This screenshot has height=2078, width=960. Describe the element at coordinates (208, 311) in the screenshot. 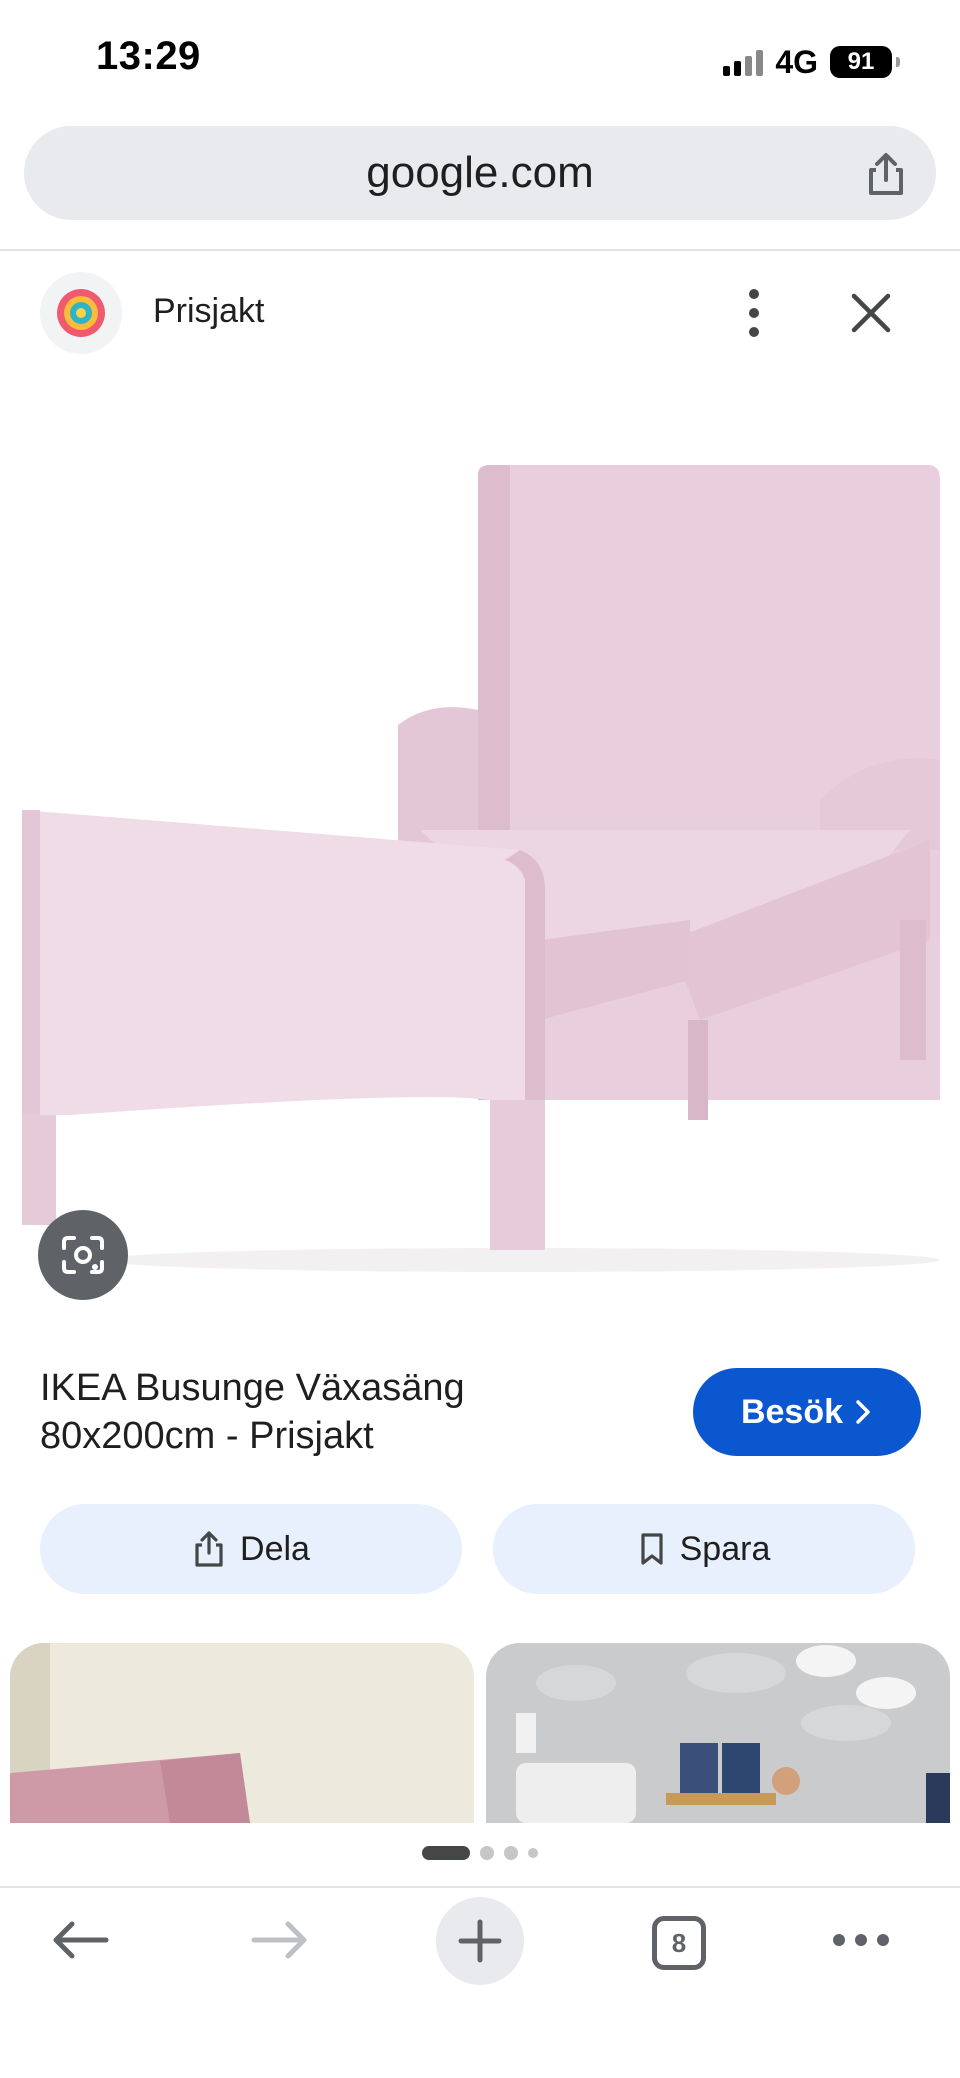

I see `source-name: Prisjakt` at that location.